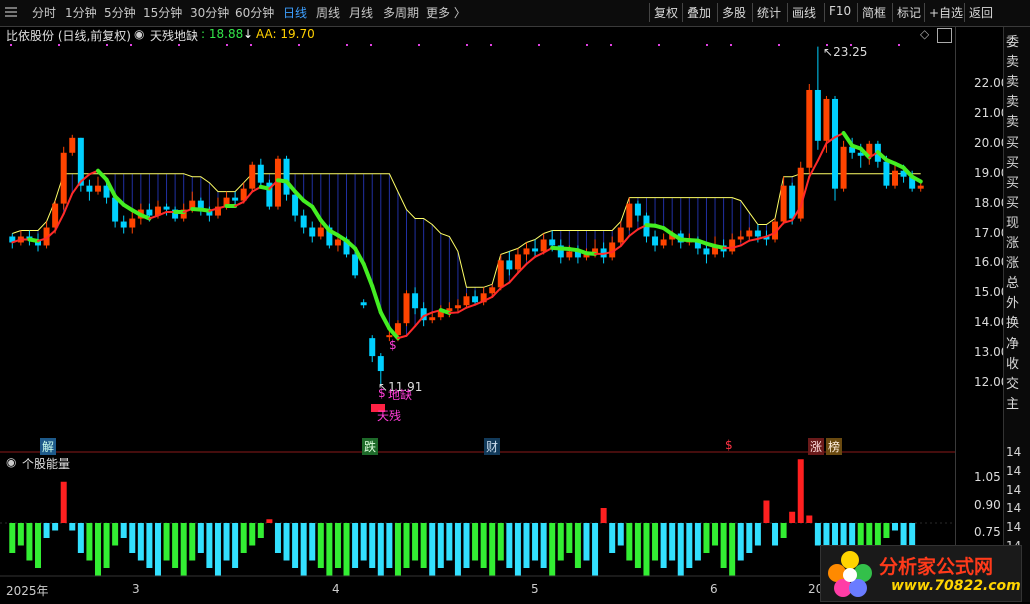 This screenshot has width=1030, height=604. I want to click on diamond-icon: ◇, so click(924, 34).